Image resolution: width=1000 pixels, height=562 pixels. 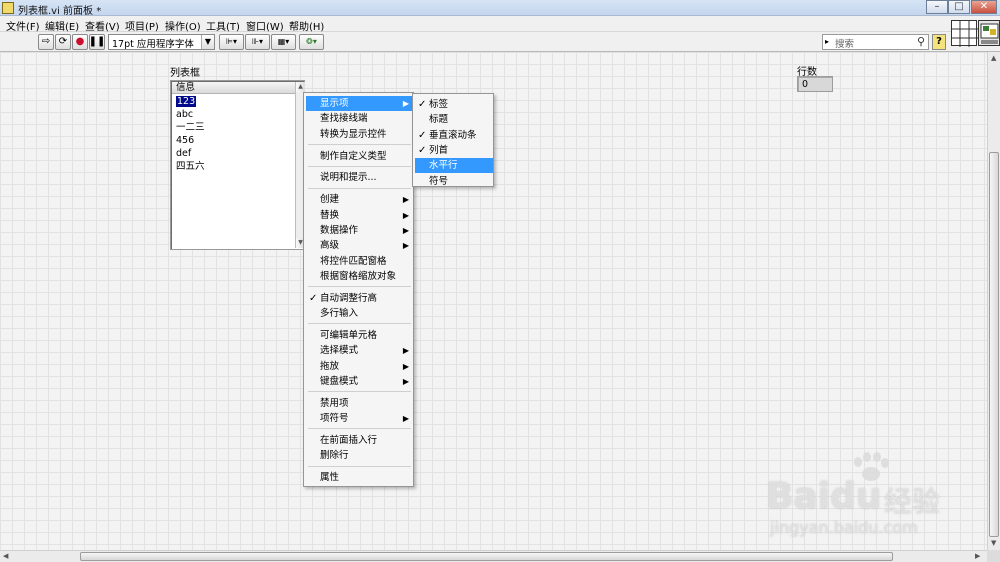 What do you see at coordinates (454, 135) in the screenshot?
I see `submenu-item: ✓ 垂直滚动条` at bounding box center [454, 135].